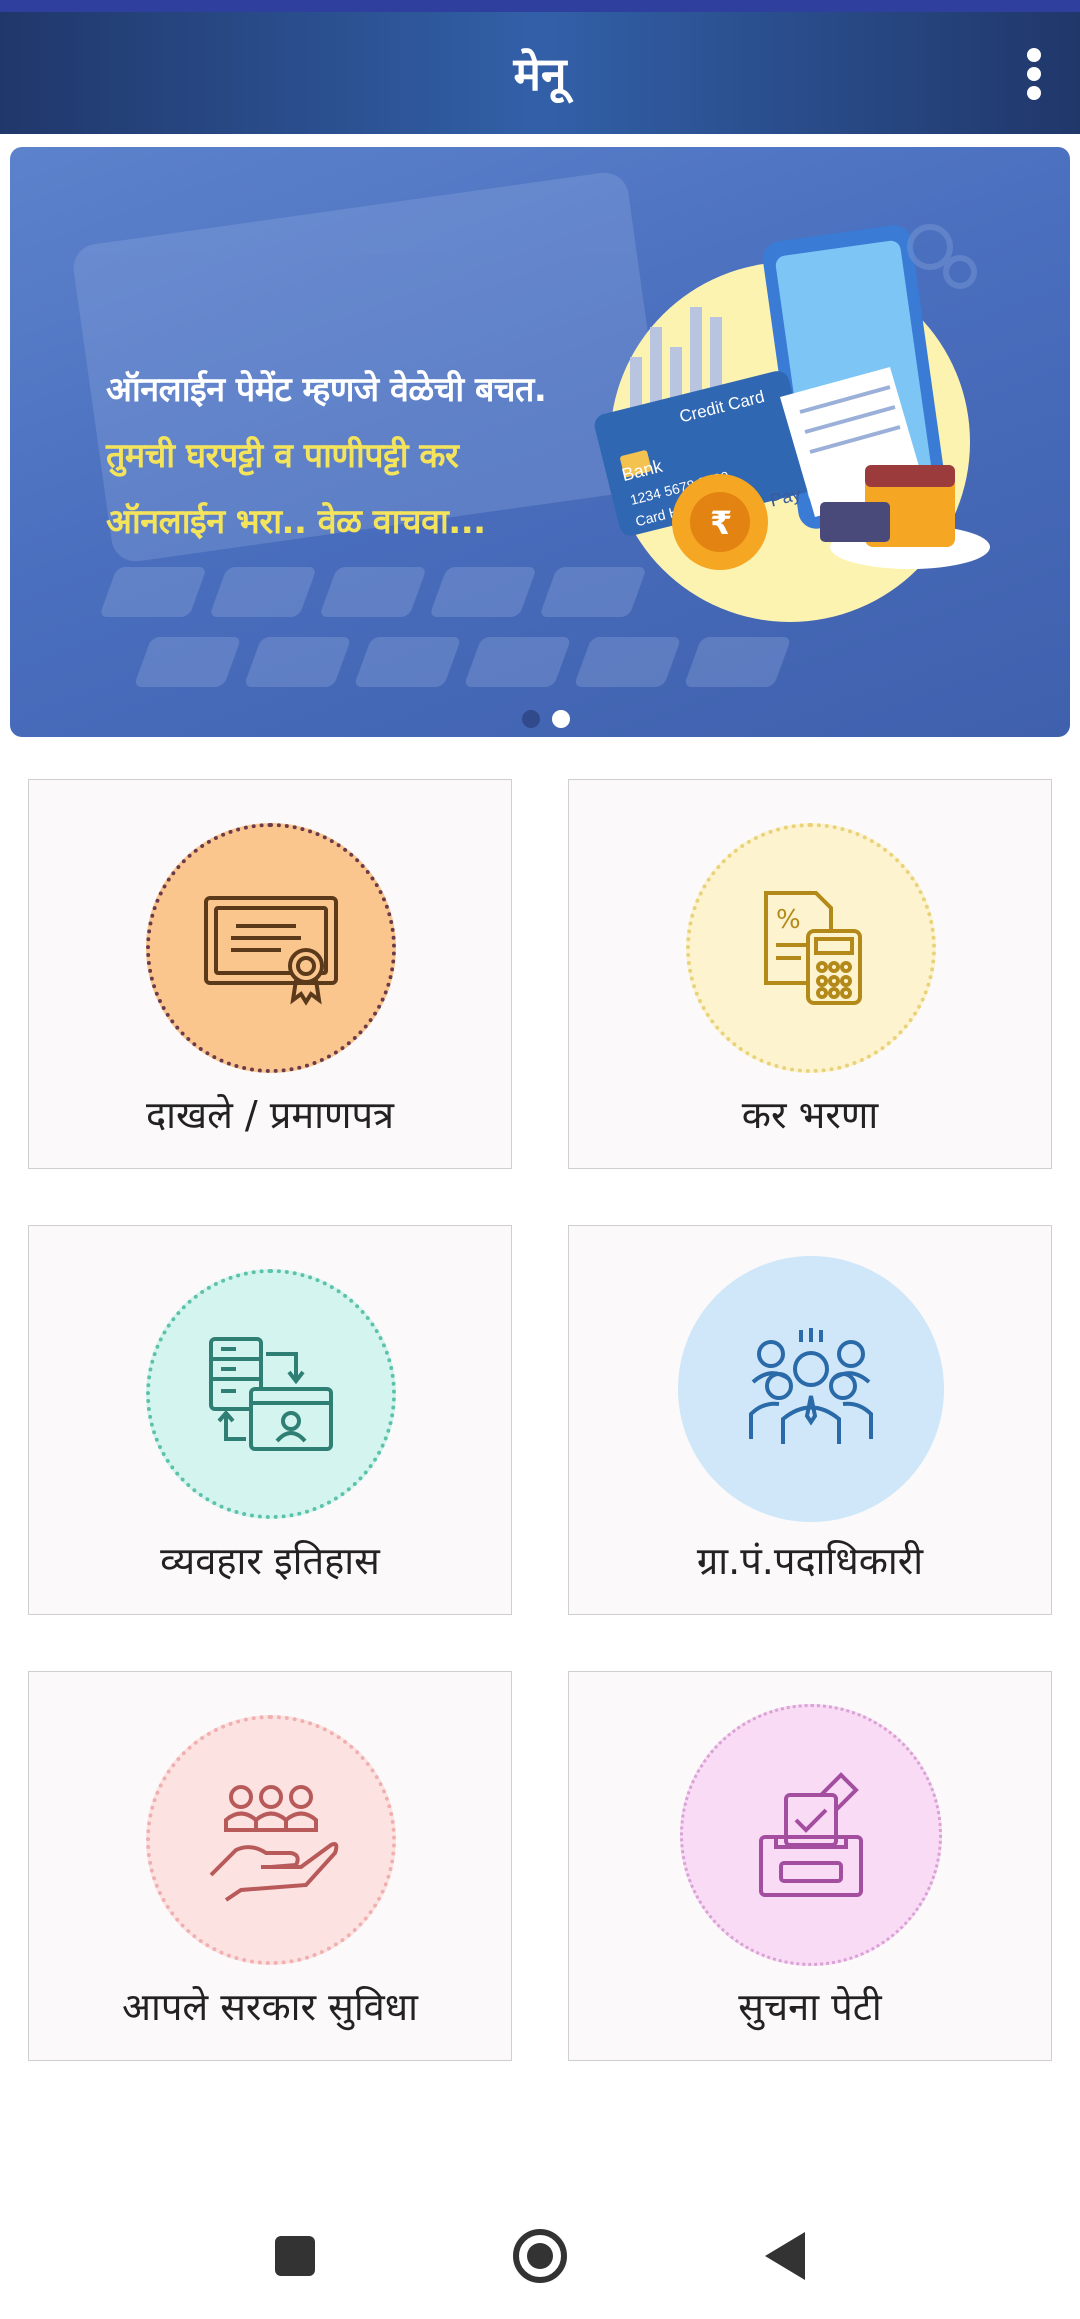 The width and height of the screenshot is (1080, 2319). I want to click on app-bar: मेनू, so click(540, 73).